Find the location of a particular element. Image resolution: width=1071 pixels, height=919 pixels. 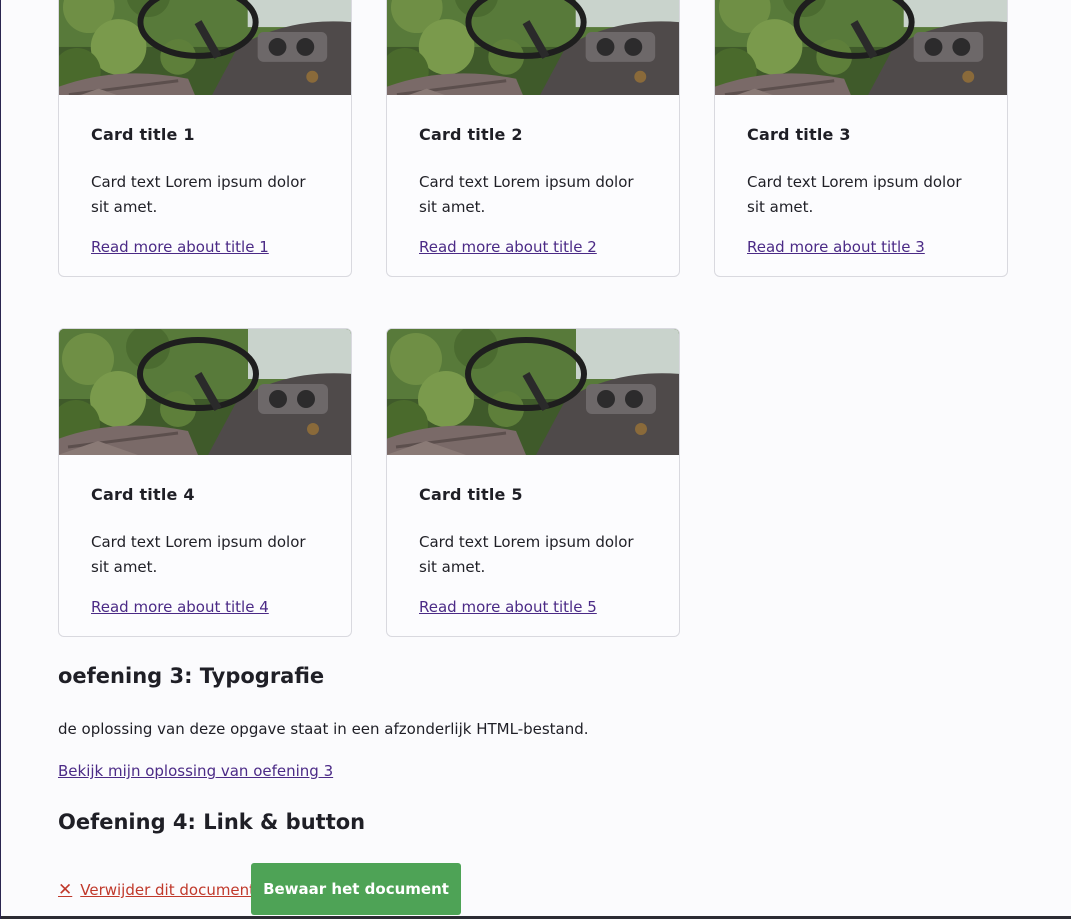

close-icon: ✕ is located at coordinates (65, 890).